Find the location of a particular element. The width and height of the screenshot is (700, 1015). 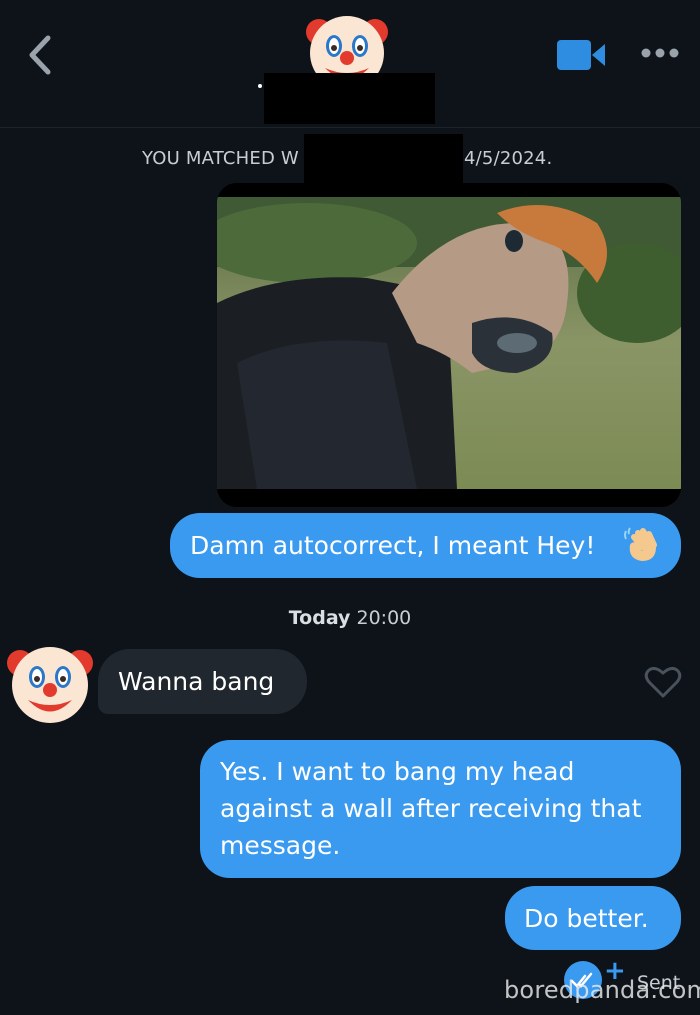

timestamp-time: 20:00 is located at coordinates (384, 618).